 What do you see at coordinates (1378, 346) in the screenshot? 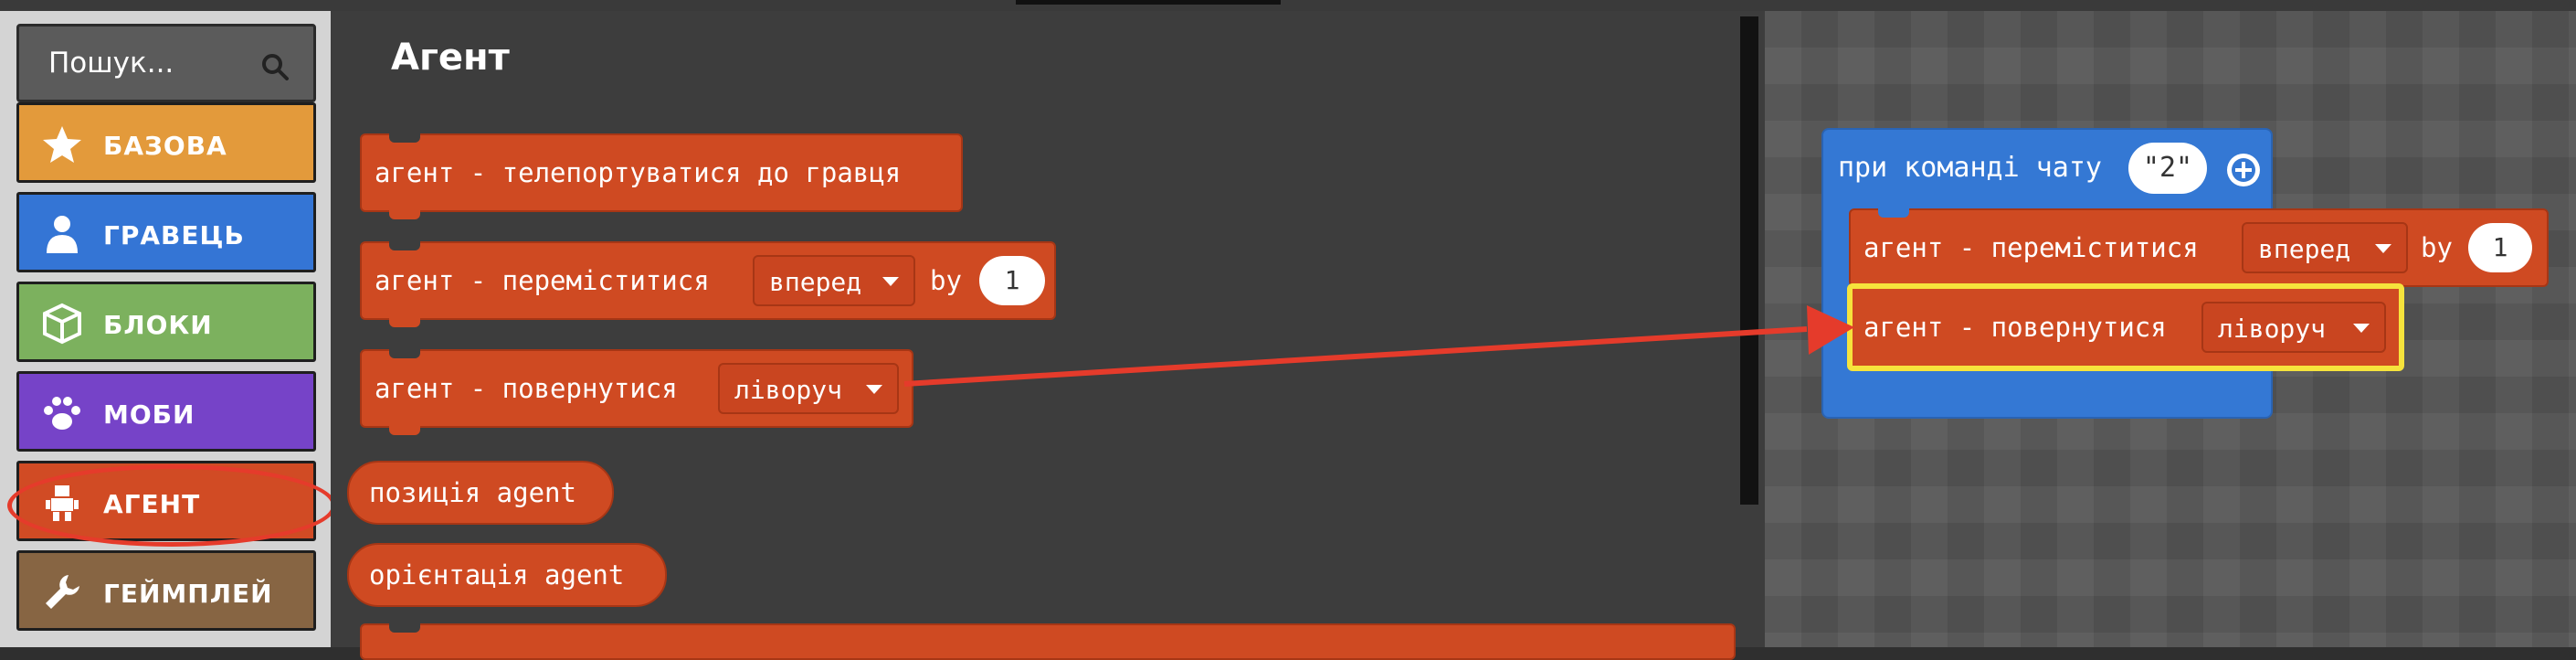
I see `annotation-arrow` at bounding box center [1378, 346].